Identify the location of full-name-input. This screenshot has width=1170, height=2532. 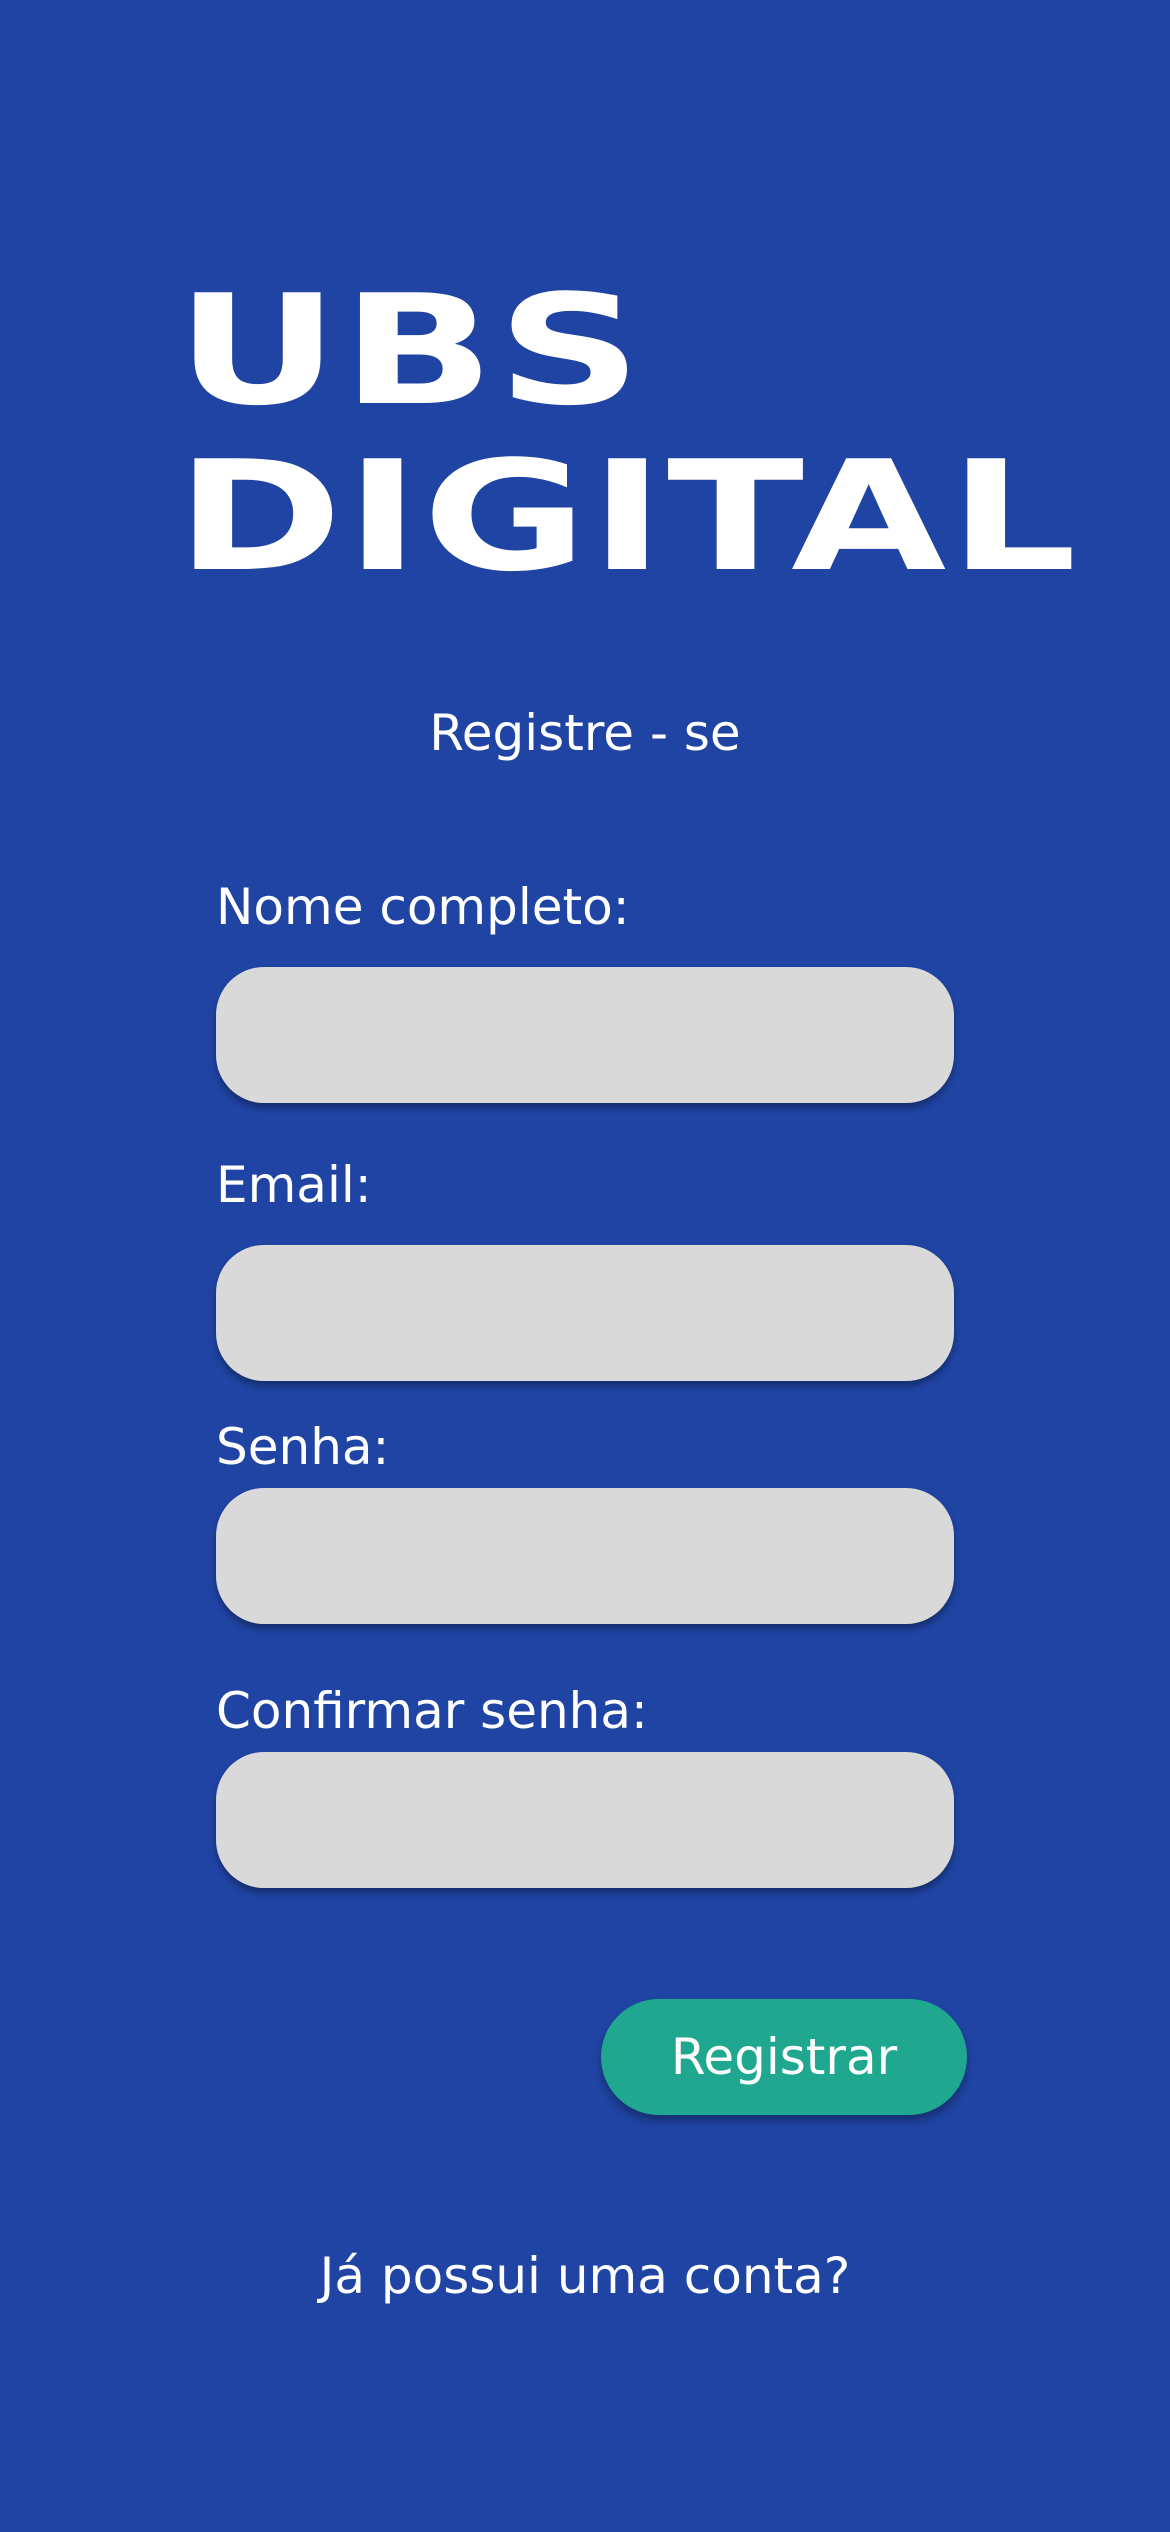
(585, 1035).